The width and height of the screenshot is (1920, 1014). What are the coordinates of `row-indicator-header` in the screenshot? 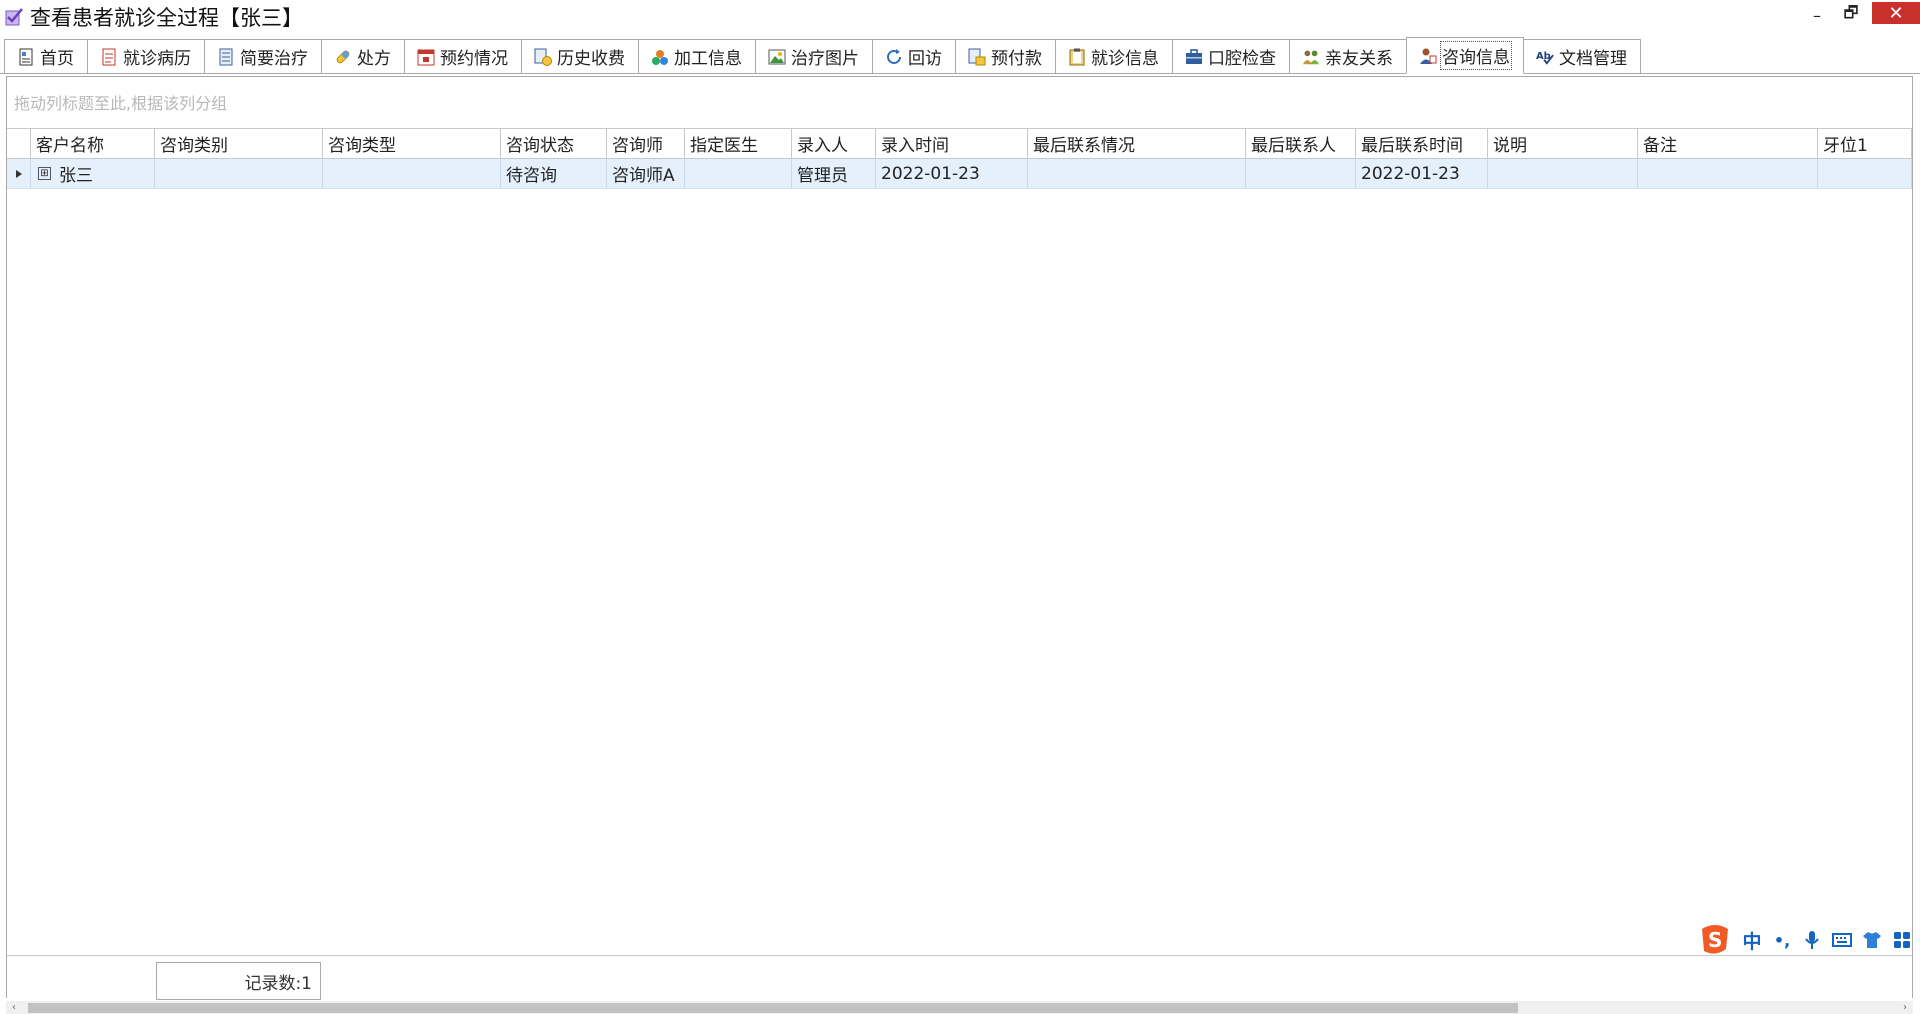 It's located at (19, 143).